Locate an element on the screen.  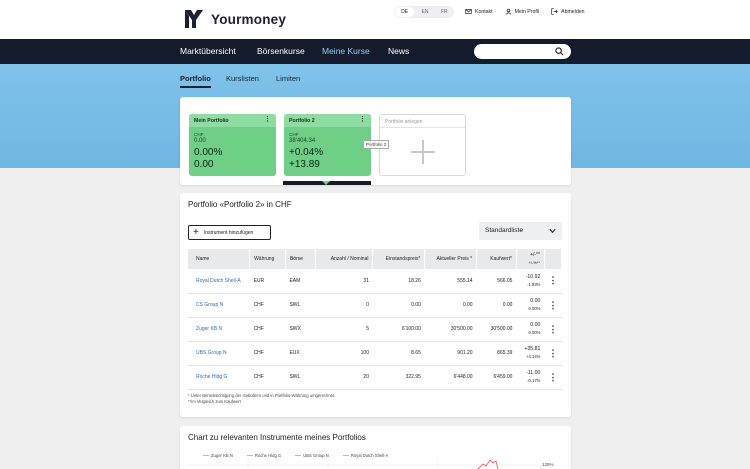
footnote: **im Vergleich zum Kaufwert is located at coordinates (214, 401).